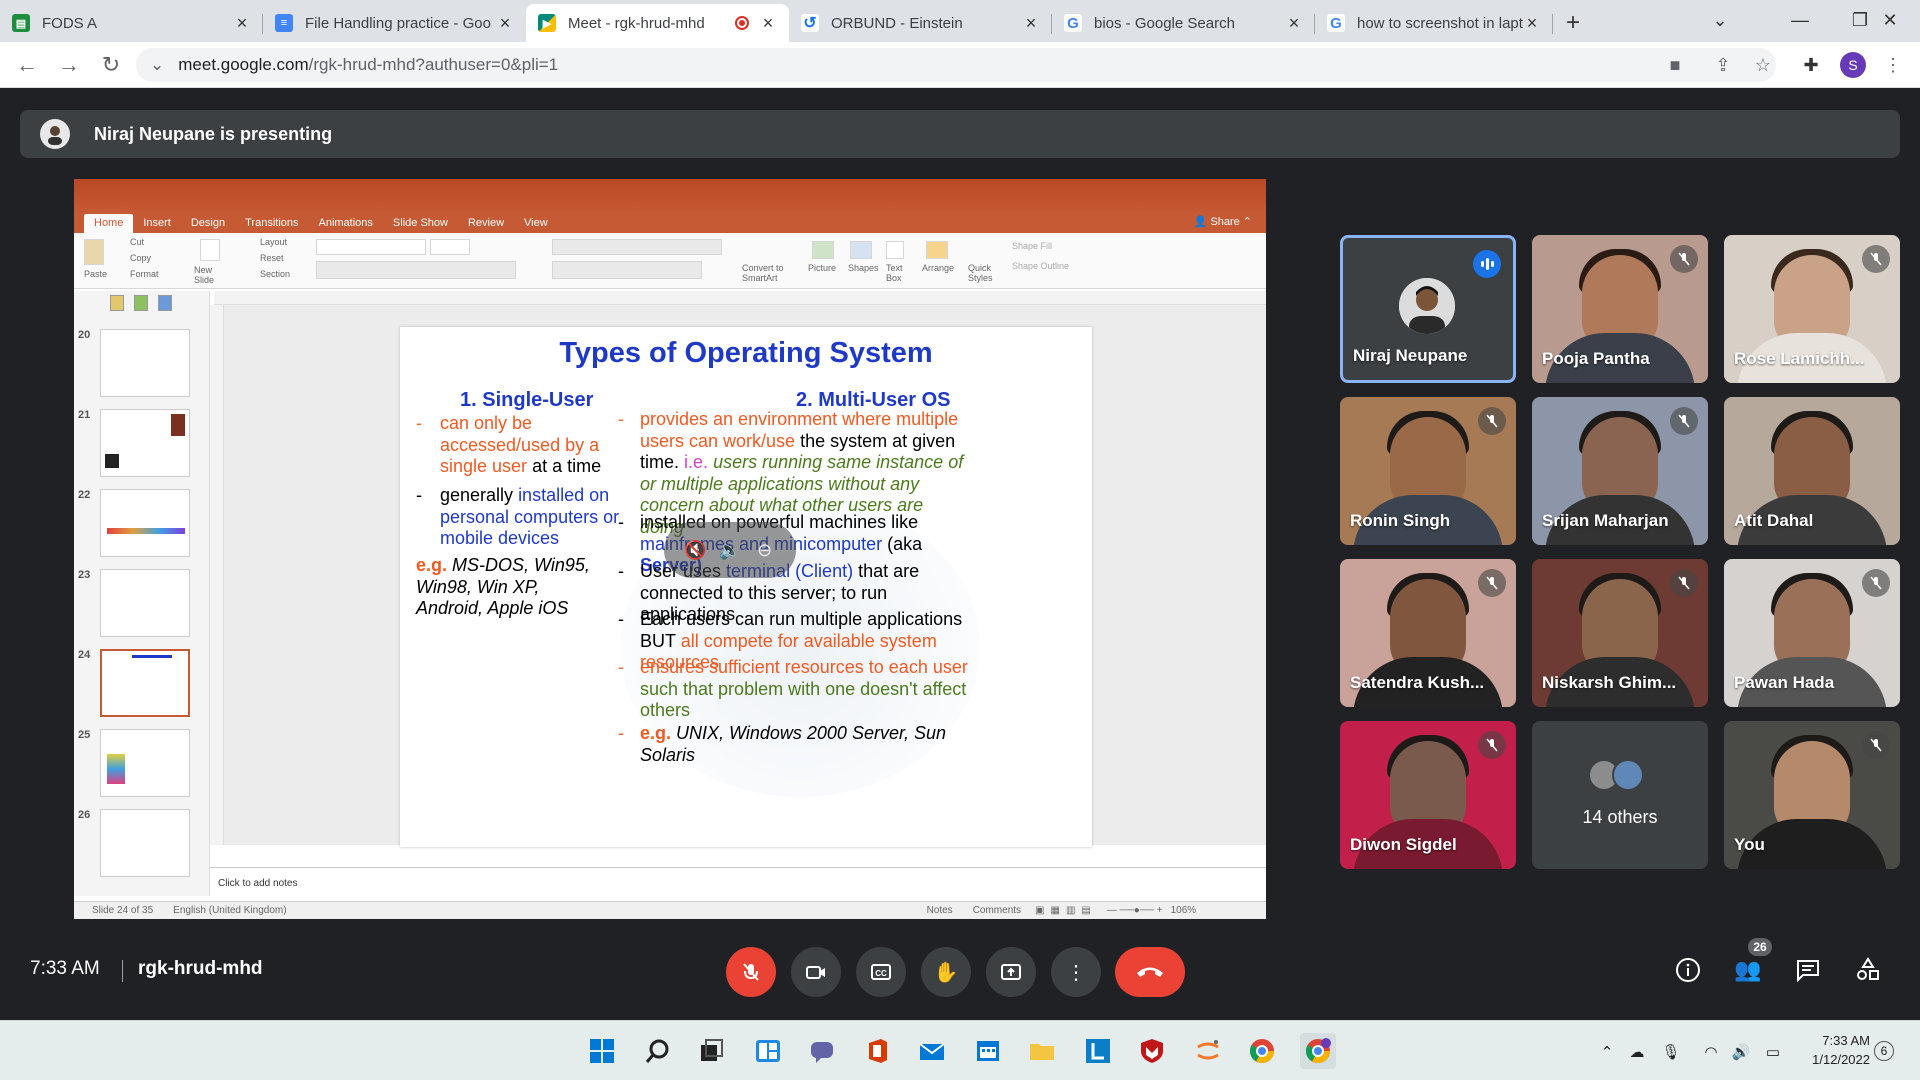 This screenshot has width=1920, height=1080. What do you see at coordinates (1808, 970) in the screenshot?
I see `chat-button` at bounding box center [1808, 970].